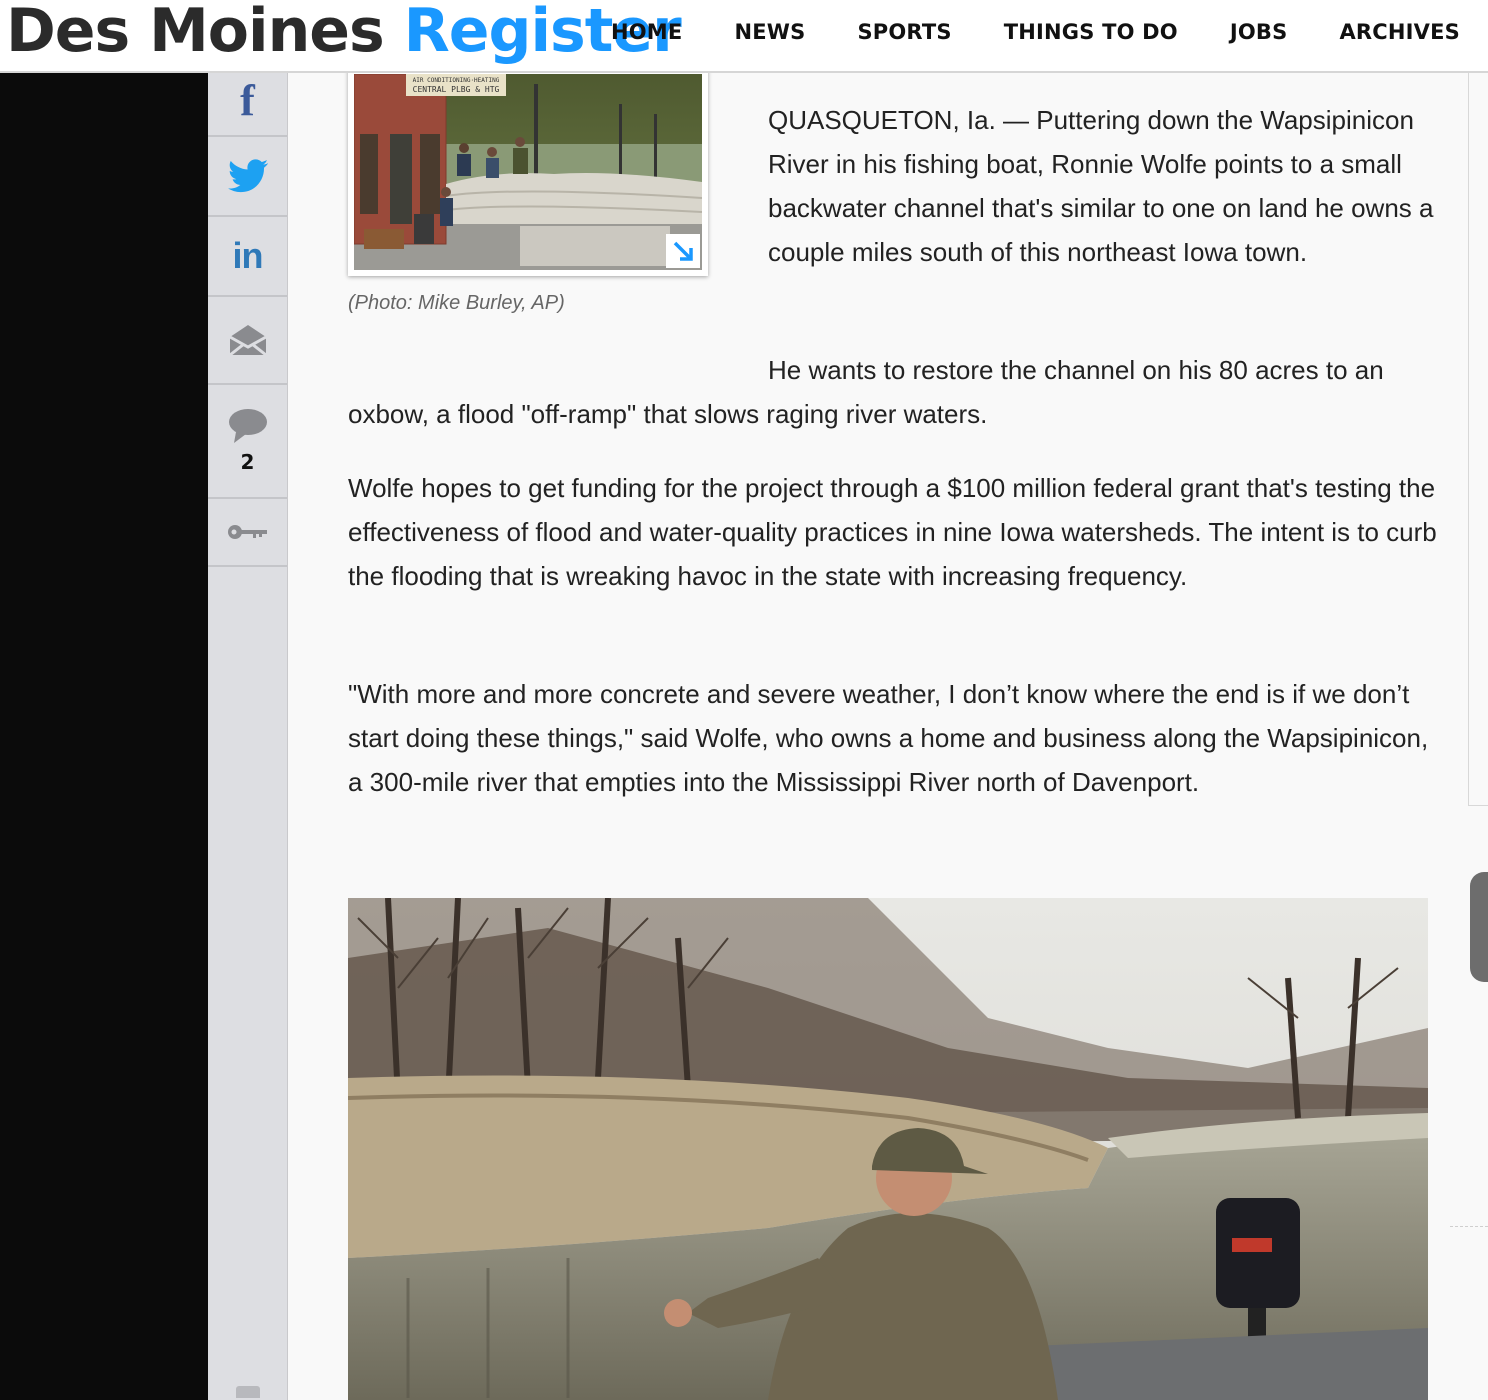 This screenshot has height=1400, width=1488. Describe the element at coordinates (1259, 32) in the screenshot. I see `nav-jobs: JOBS` at that location.